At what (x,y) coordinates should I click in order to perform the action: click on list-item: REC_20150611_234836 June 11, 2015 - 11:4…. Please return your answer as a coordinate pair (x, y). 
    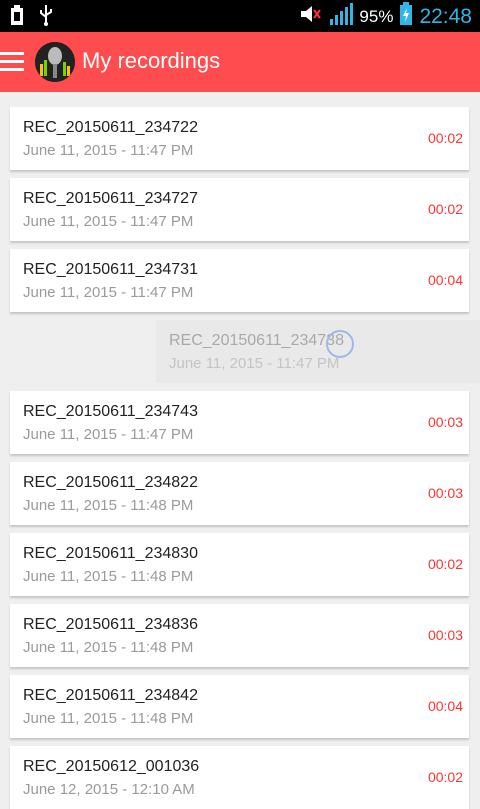
    Looking at the image, I should click on (239, 635).